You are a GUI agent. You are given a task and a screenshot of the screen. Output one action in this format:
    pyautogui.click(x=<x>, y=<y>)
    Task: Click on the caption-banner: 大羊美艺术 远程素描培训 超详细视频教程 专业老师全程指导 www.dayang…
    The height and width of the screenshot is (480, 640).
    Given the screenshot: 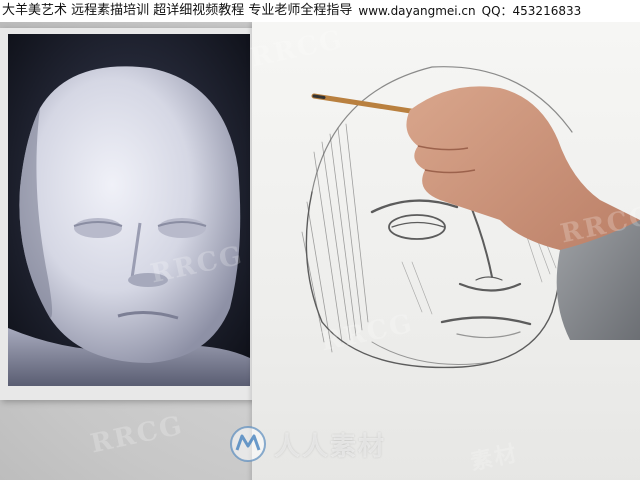 What is the action you would take?
    pyautogui.click(x=320, y=11)
    